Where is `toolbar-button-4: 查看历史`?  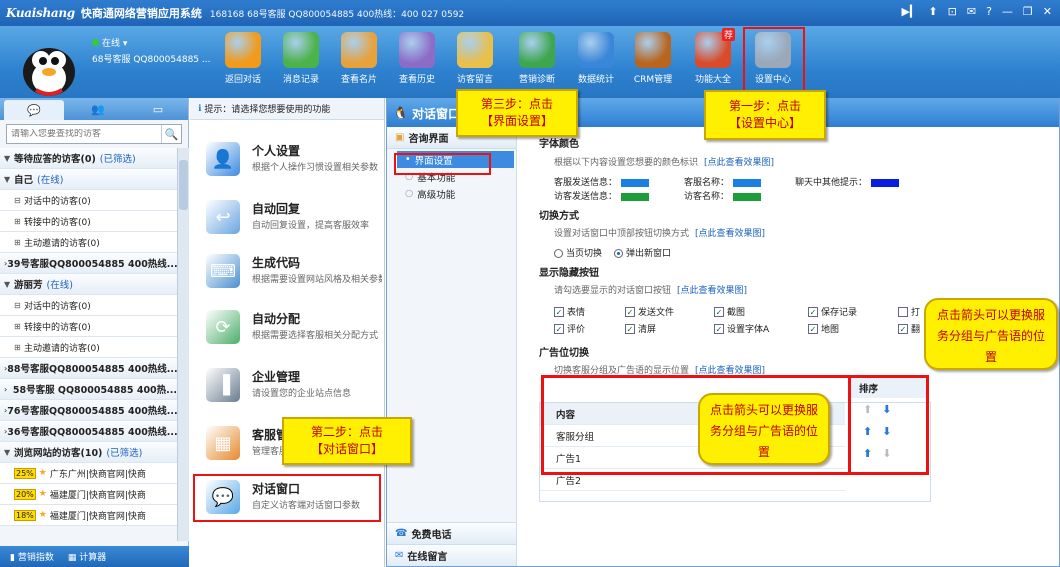 toolbar-button-4: 查看历史 is located at coordinates (417, 58).